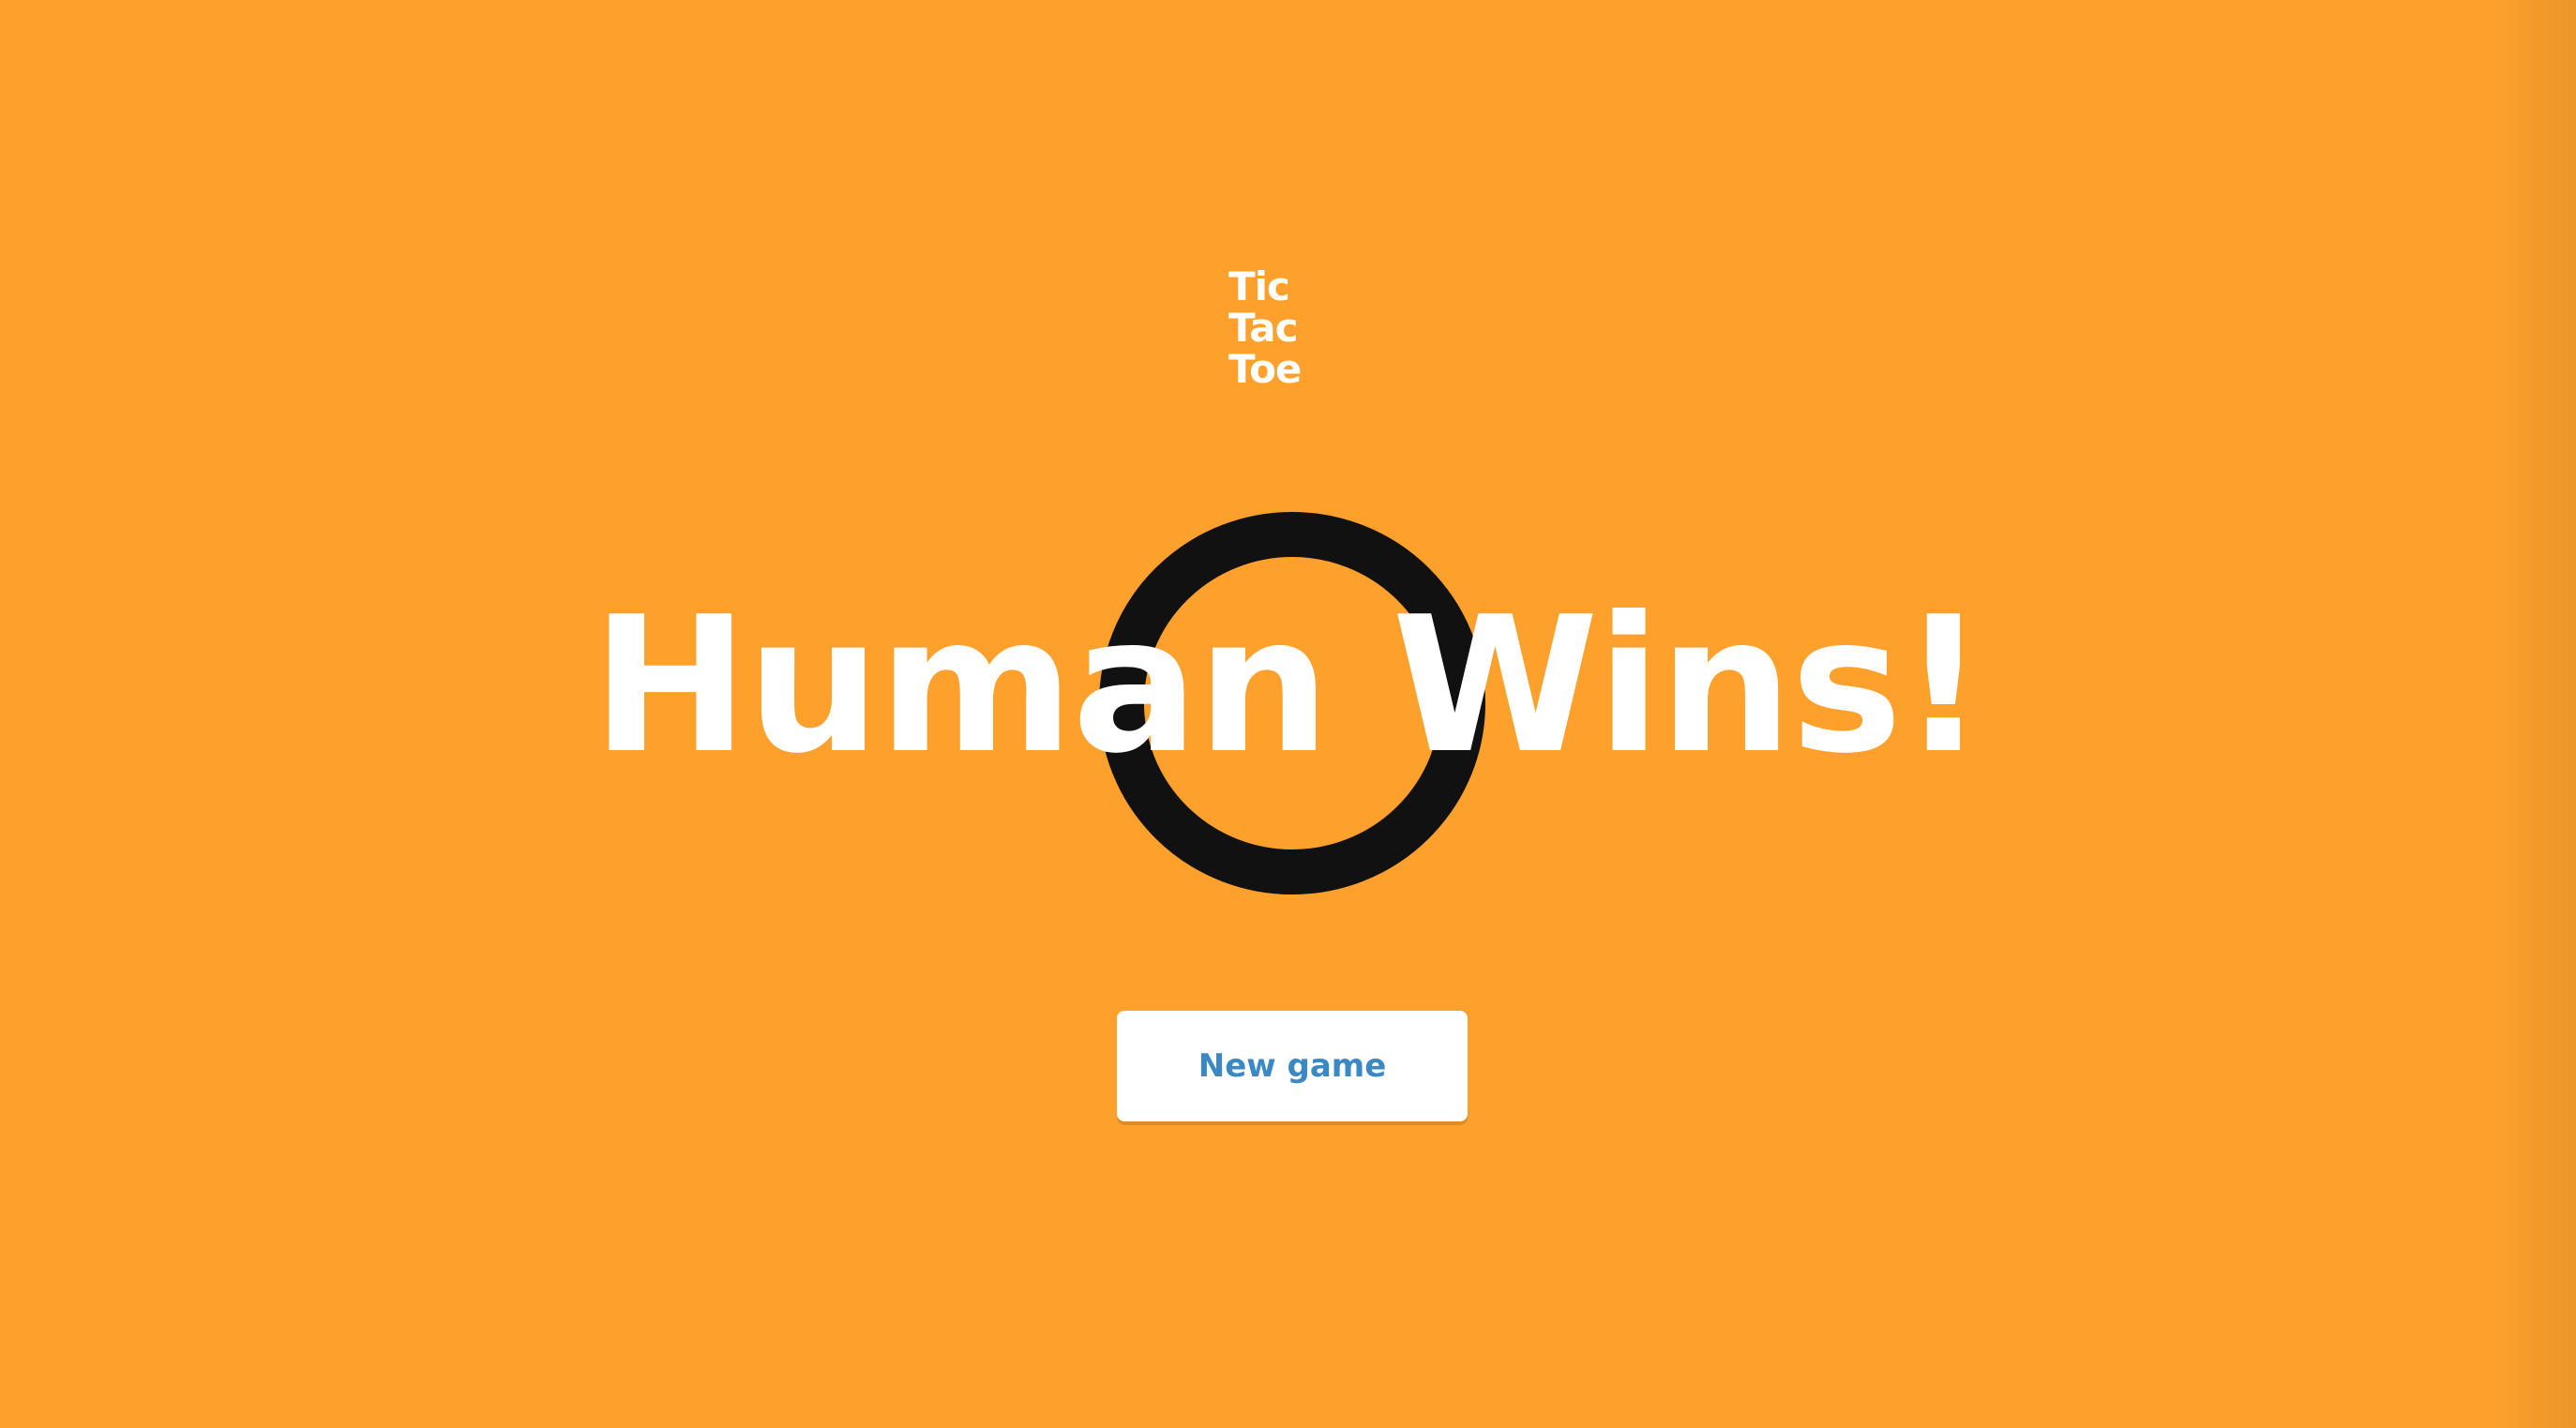 Image resolution: width=2576 pixels, height=1428 pixels. Describe the element at coordinates (1289, 686) in the screenshot. I see `winner-headline: Human Wins!` at that location.